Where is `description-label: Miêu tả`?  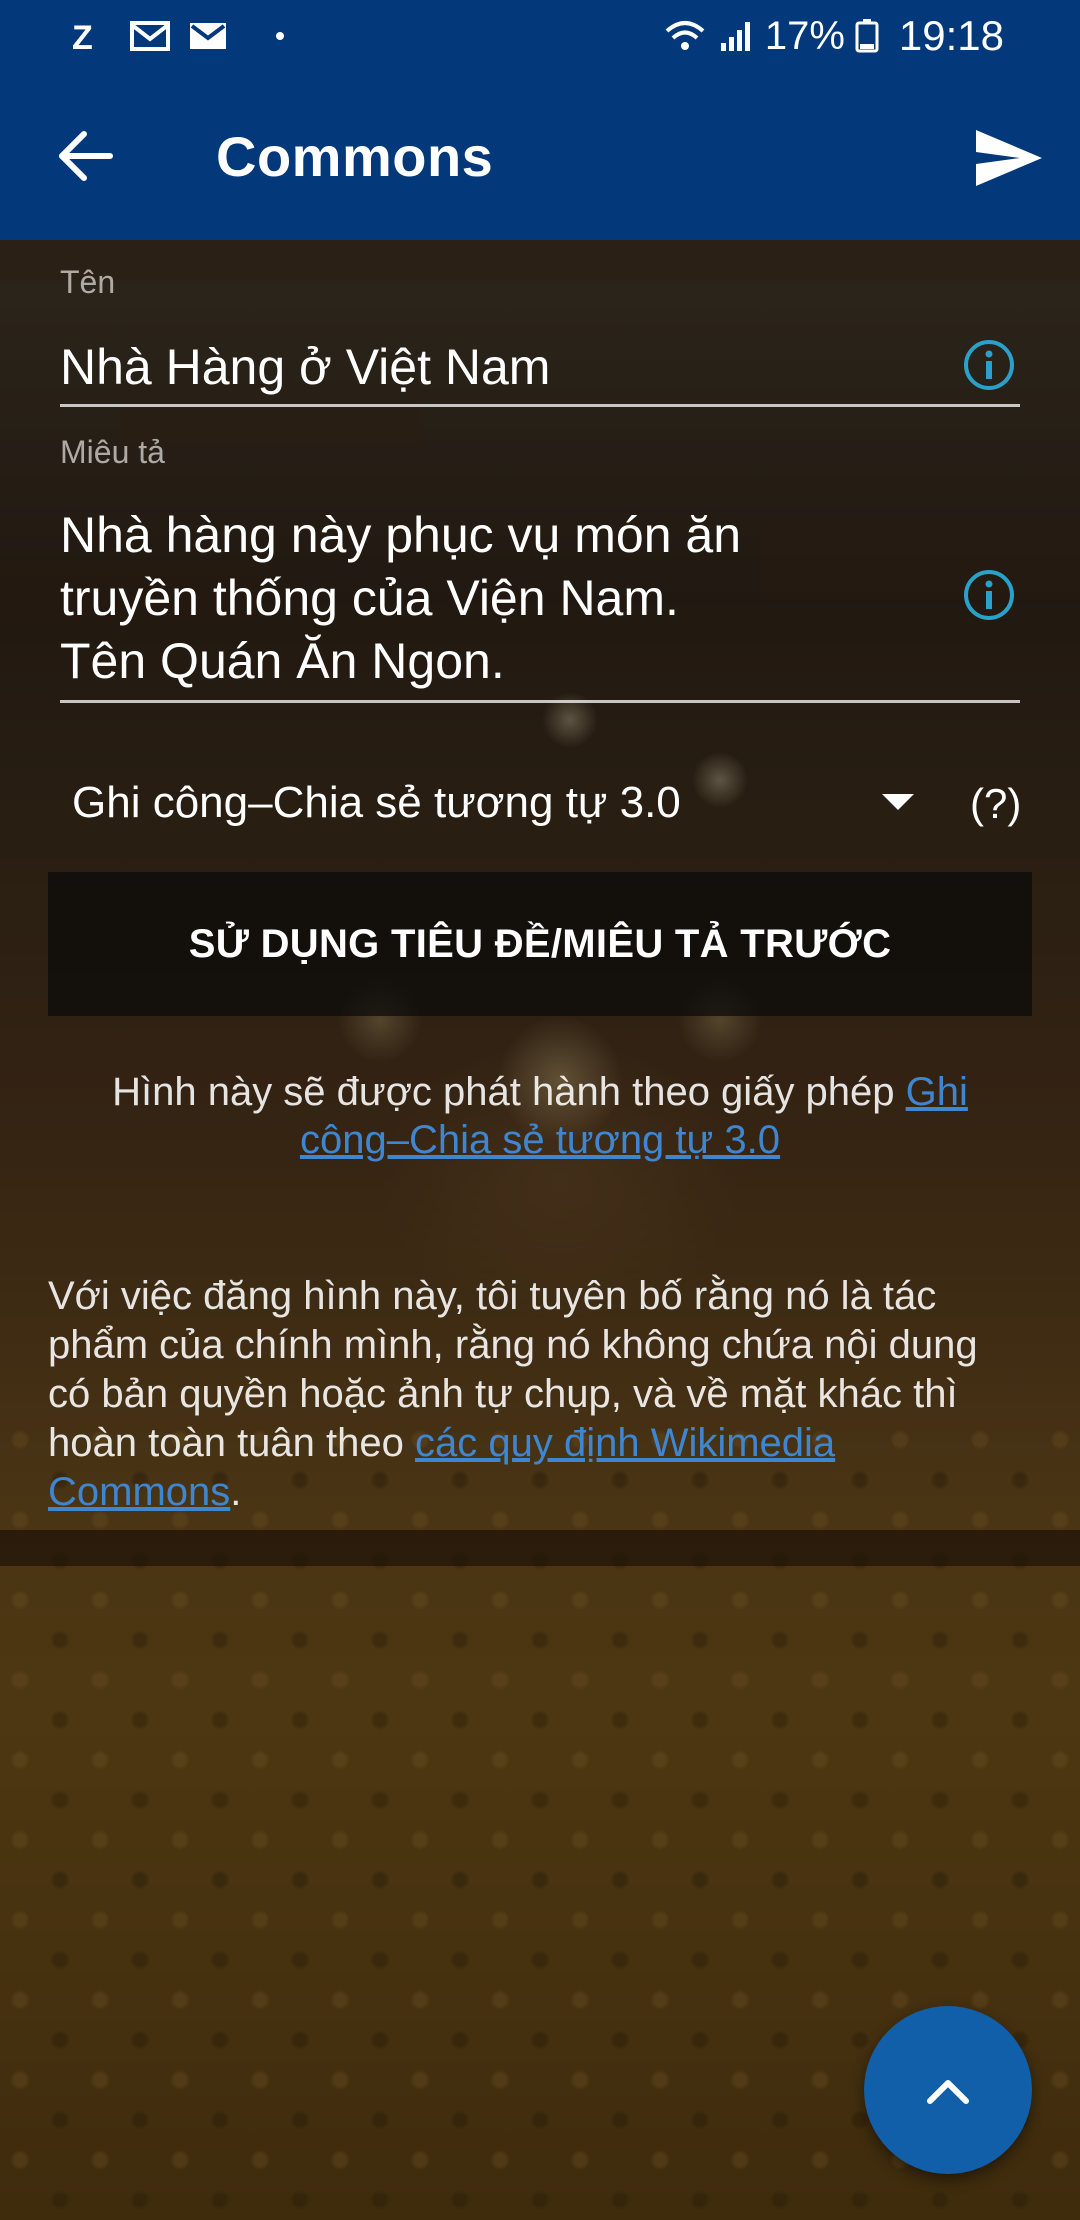
description-label: Miêu tả is located at coordinates (112, 452).